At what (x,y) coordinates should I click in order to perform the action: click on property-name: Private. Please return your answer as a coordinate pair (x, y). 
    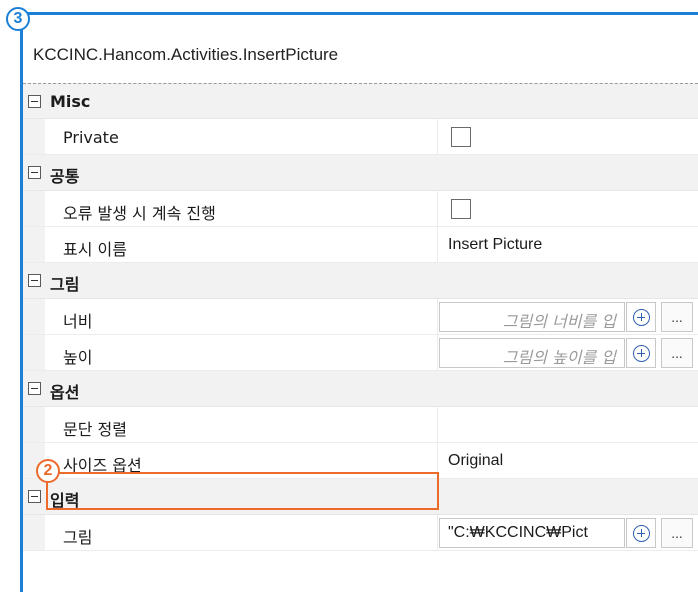
    Looking at the image, I should click on (91, 137).